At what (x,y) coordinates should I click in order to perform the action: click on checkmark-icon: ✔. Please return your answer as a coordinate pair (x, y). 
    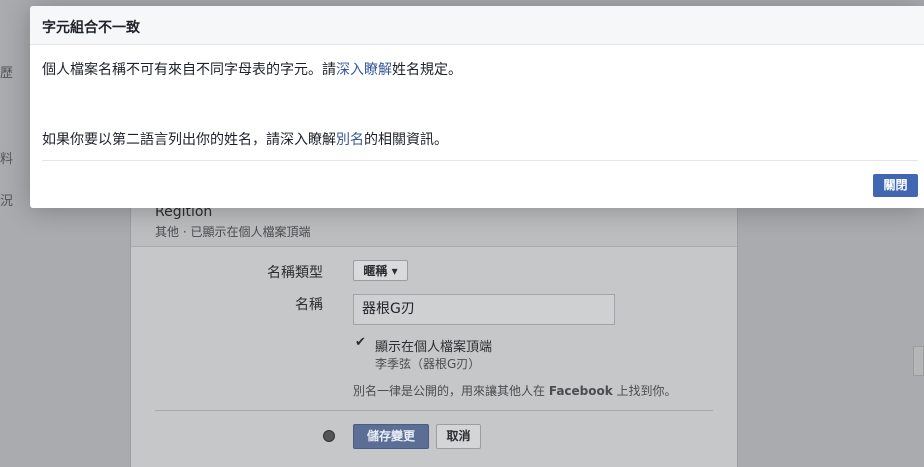
    Looking at the image, I should click on (360, 342).